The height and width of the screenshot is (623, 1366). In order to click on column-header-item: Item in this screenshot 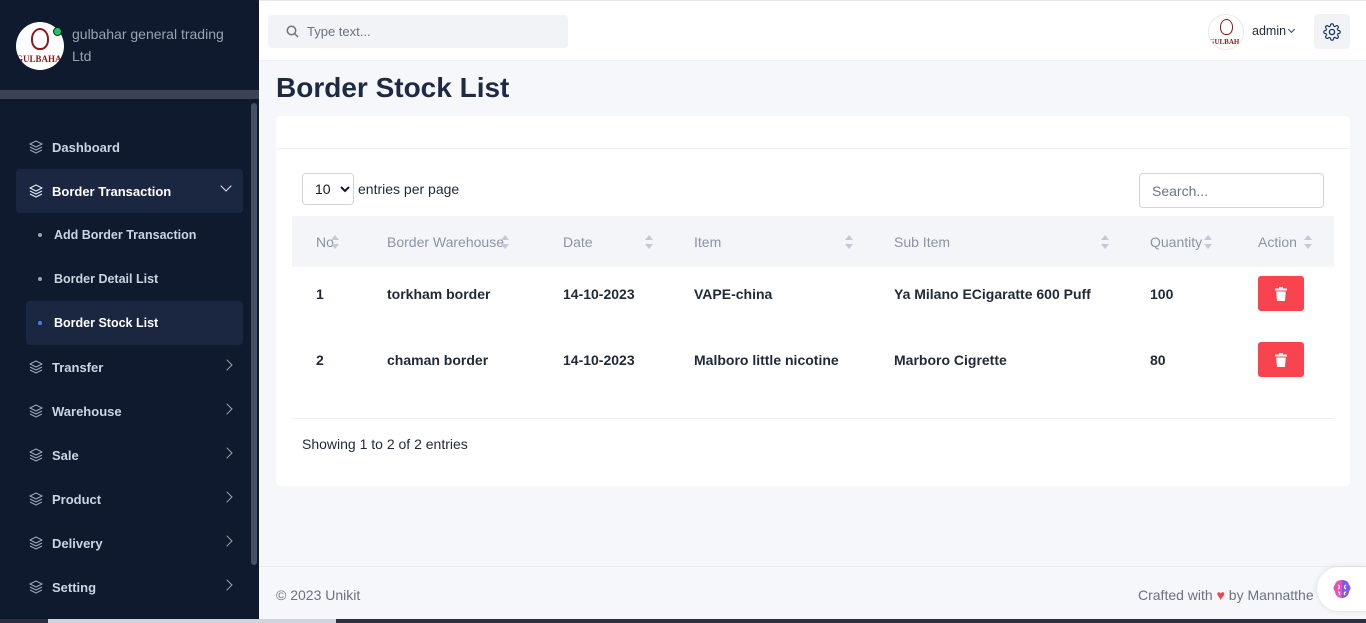, I will do `click(770, 241)`.